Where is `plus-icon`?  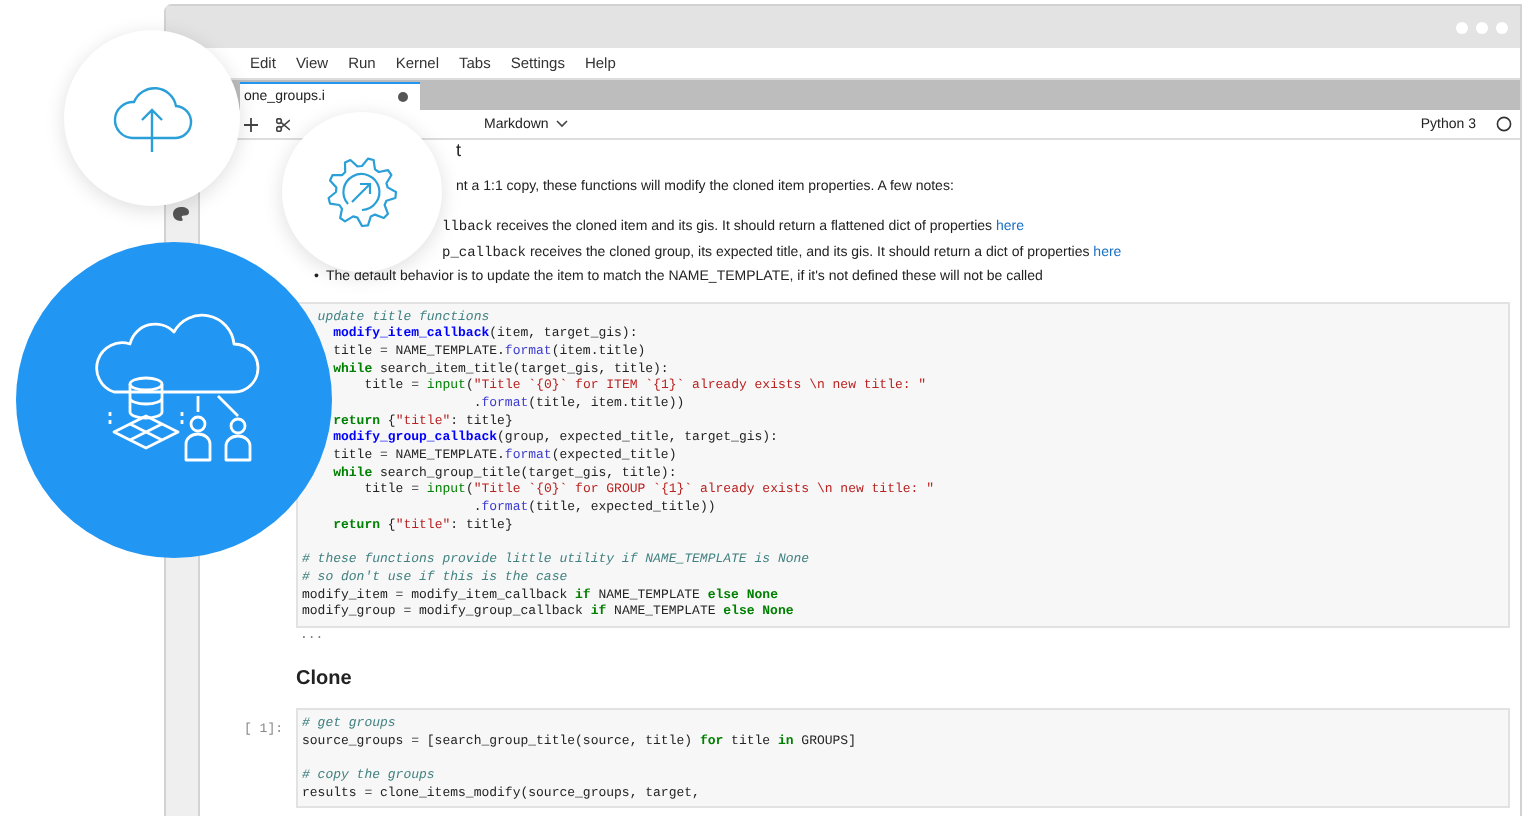
plus-icon is located at coordinates (251, 124).